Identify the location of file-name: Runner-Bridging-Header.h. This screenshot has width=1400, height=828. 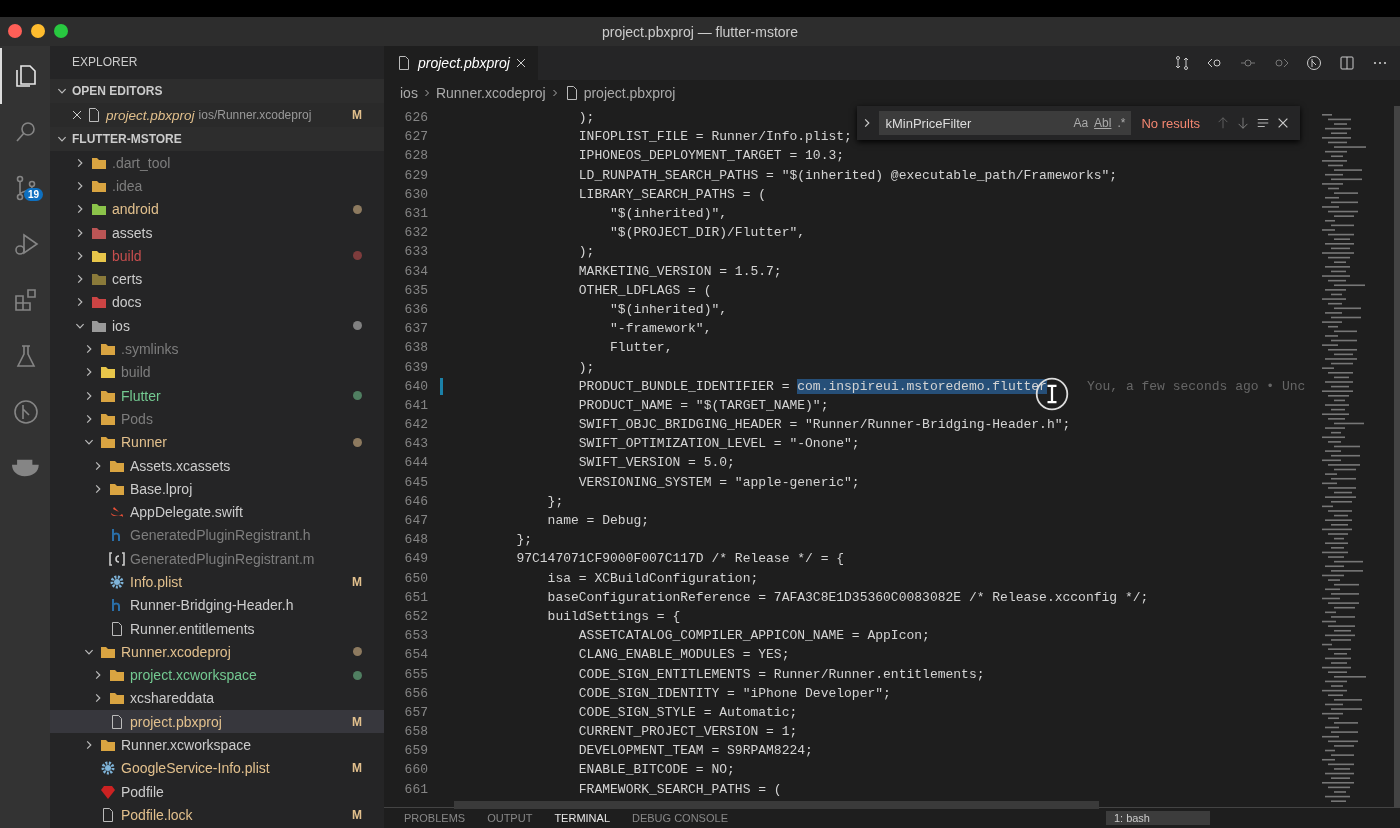
(212, 605).